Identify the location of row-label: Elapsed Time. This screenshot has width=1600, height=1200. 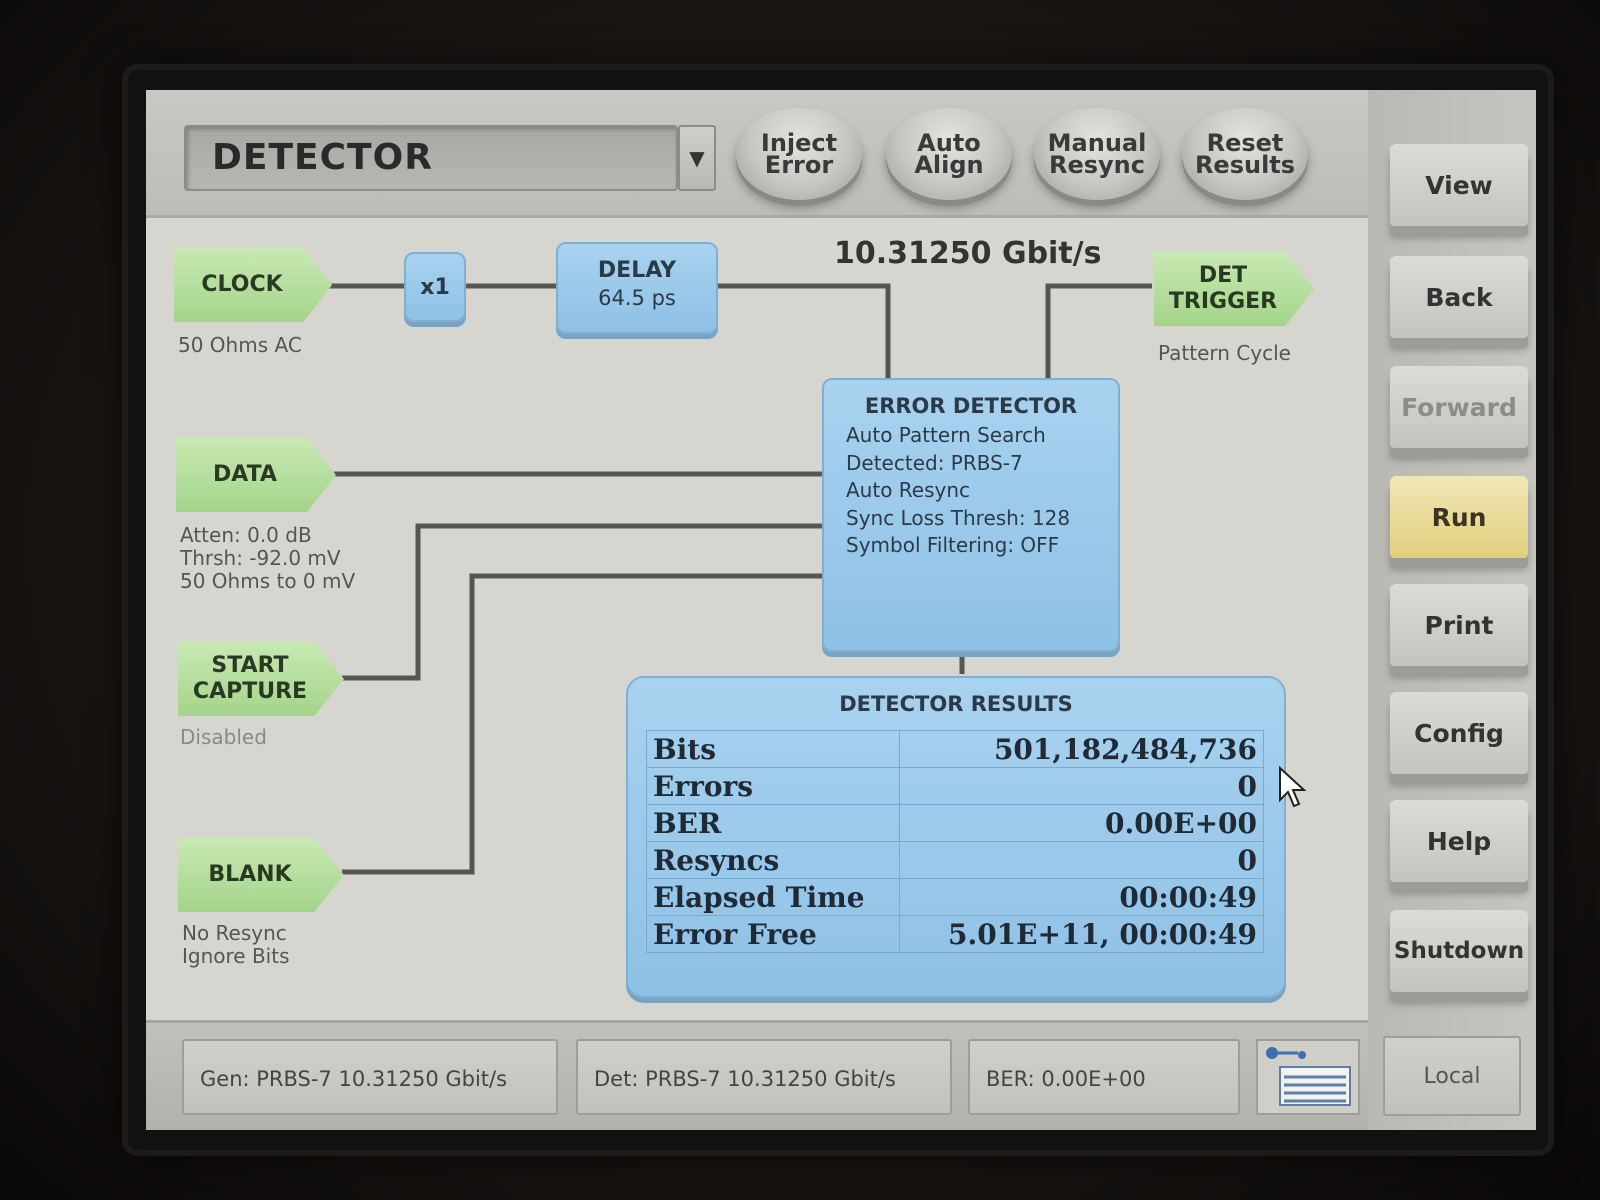
(773, 897).